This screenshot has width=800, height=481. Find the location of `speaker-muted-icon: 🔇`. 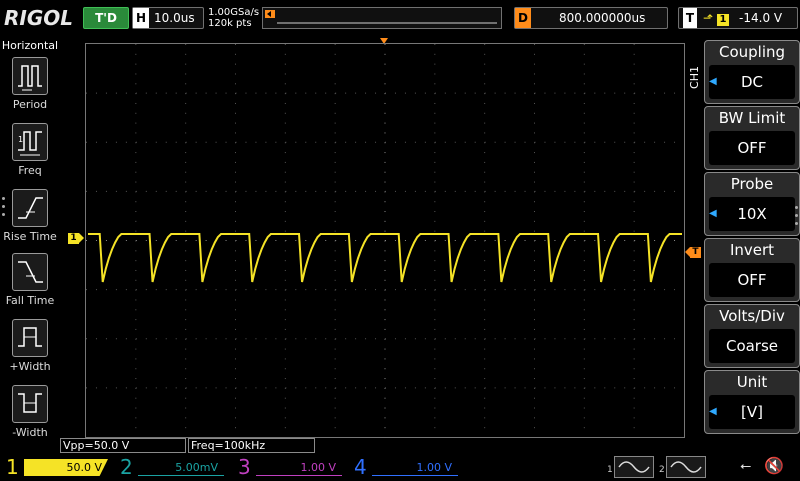

speaker-muted-icon: 🔇 is located at coordinates (774, 465).